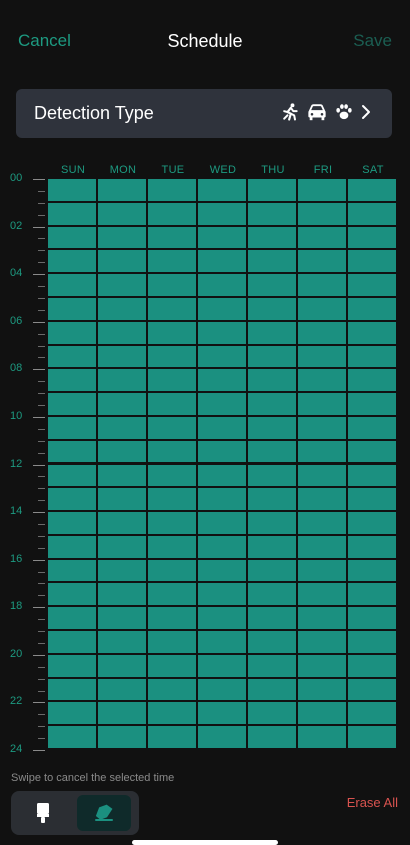  I want to click on save-button: Save, so click(372, 41).